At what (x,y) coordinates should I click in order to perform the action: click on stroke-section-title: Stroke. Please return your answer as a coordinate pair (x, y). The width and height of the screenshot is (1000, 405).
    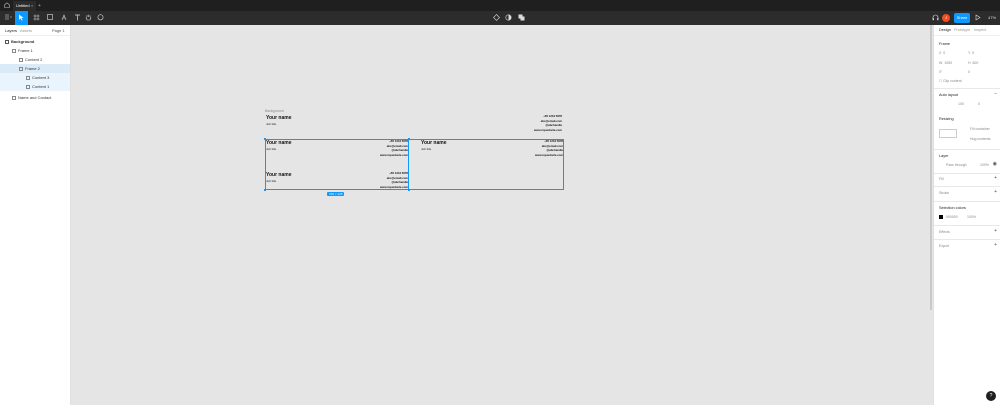
    Looking at the image, I should click on (944, 193).